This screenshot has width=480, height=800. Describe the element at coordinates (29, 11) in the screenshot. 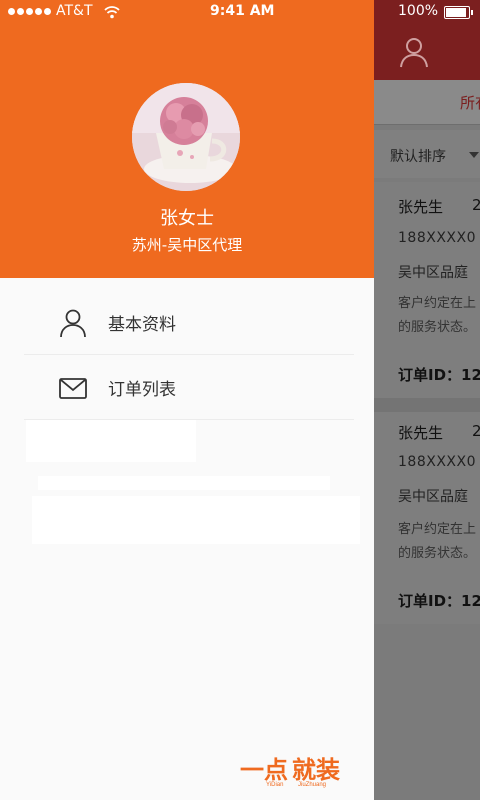

I see `signal-strength-icon` at that location.